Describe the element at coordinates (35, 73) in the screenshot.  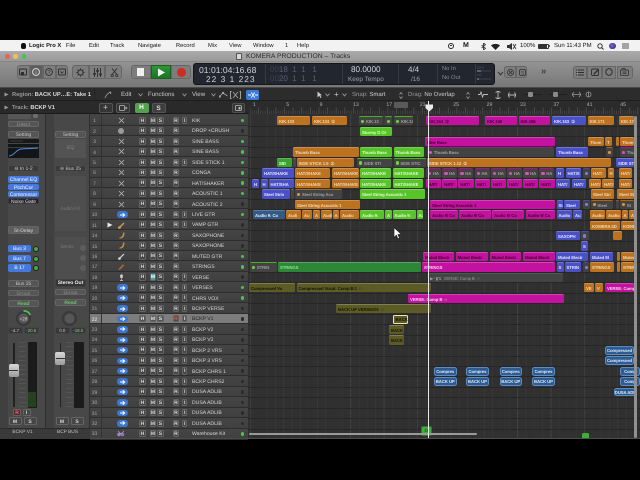
I see `svg-text: i` at that location.